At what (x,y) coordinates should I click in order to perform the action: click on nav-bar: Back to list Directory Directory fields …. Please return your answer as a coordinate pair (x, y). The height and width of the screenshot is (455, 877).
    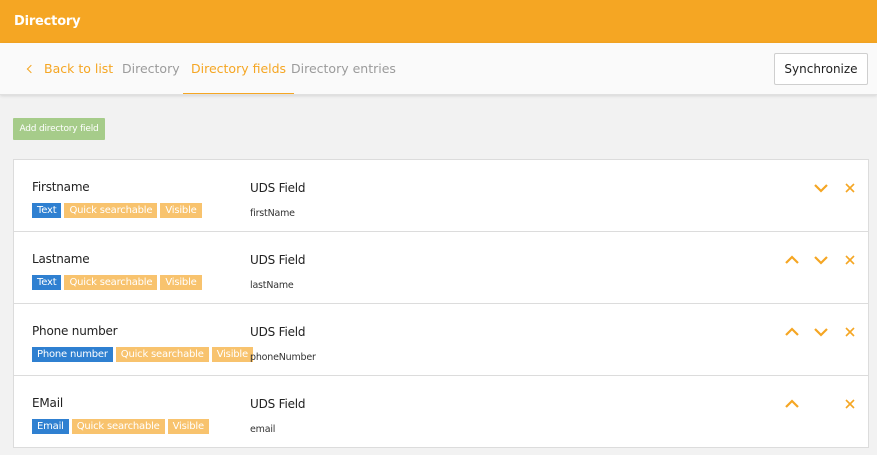
    Looking at the image, I should click on (438, 69).